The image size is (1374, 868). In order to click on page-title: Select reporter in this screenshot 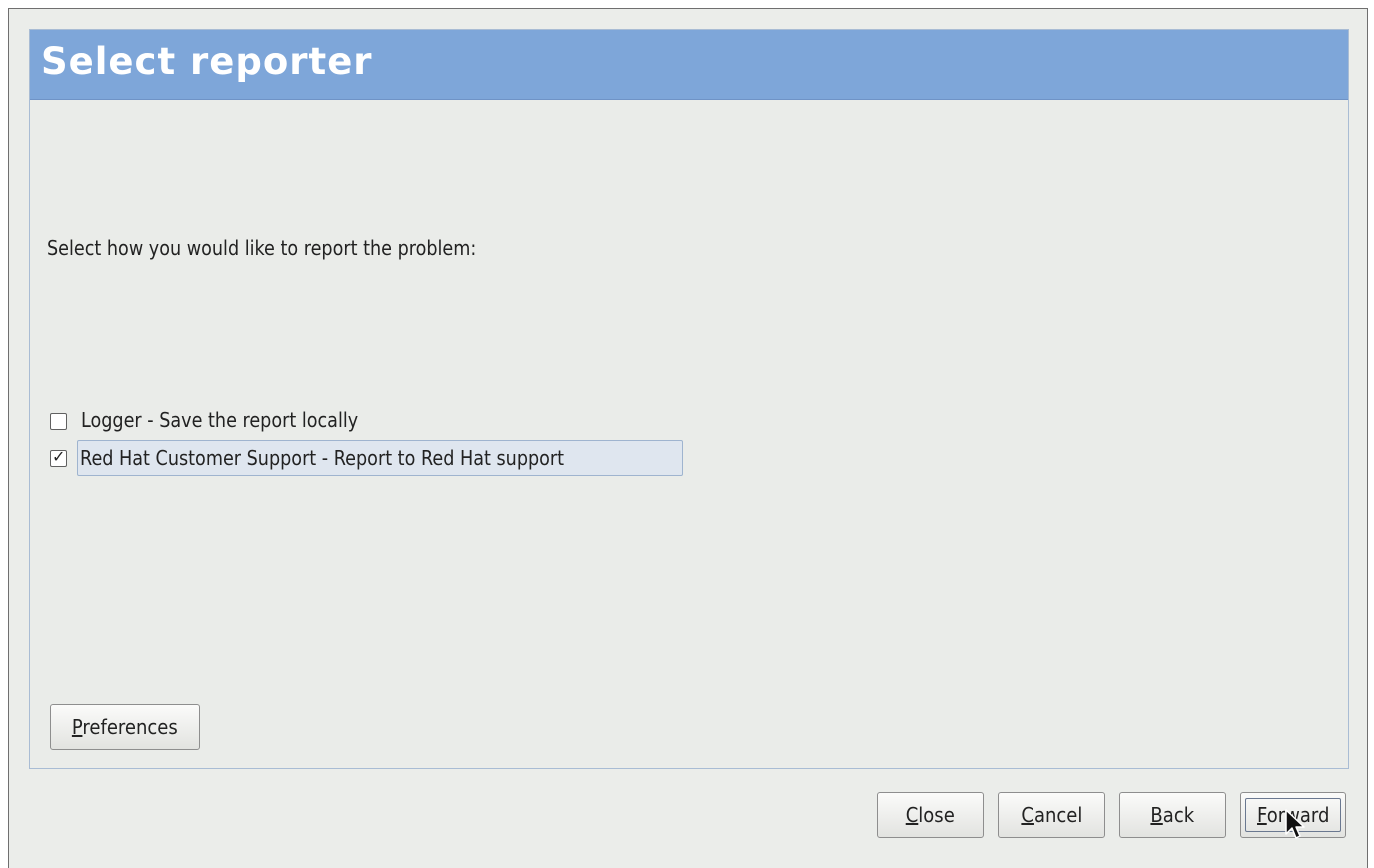, I will do `click(207, 61)`.